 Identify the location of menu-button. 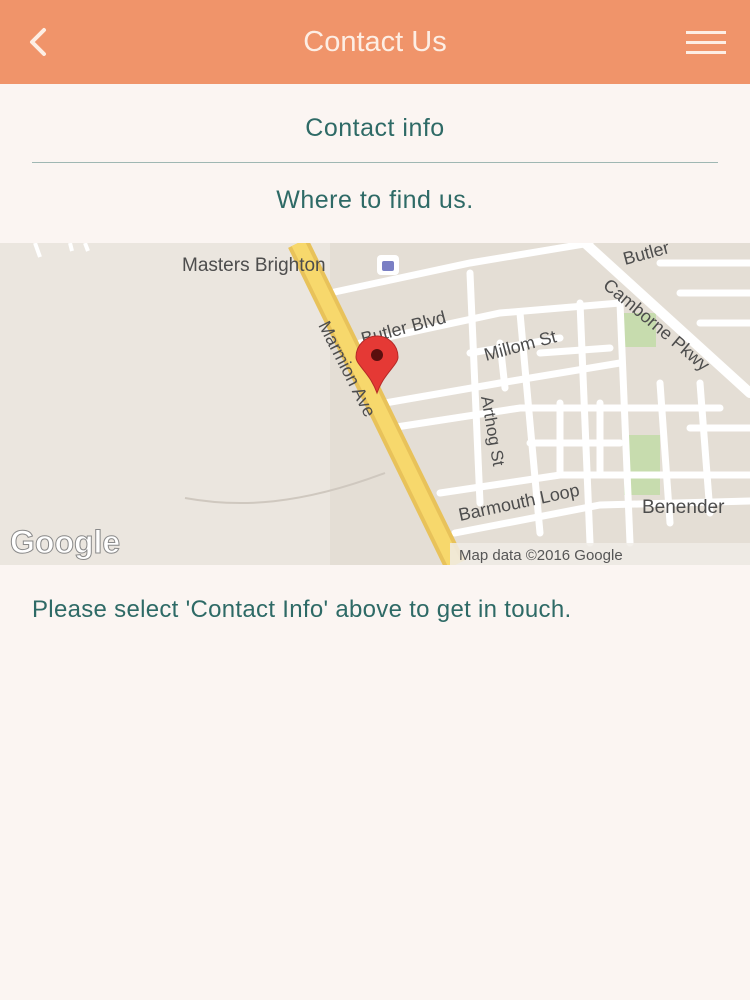
(707, 43).